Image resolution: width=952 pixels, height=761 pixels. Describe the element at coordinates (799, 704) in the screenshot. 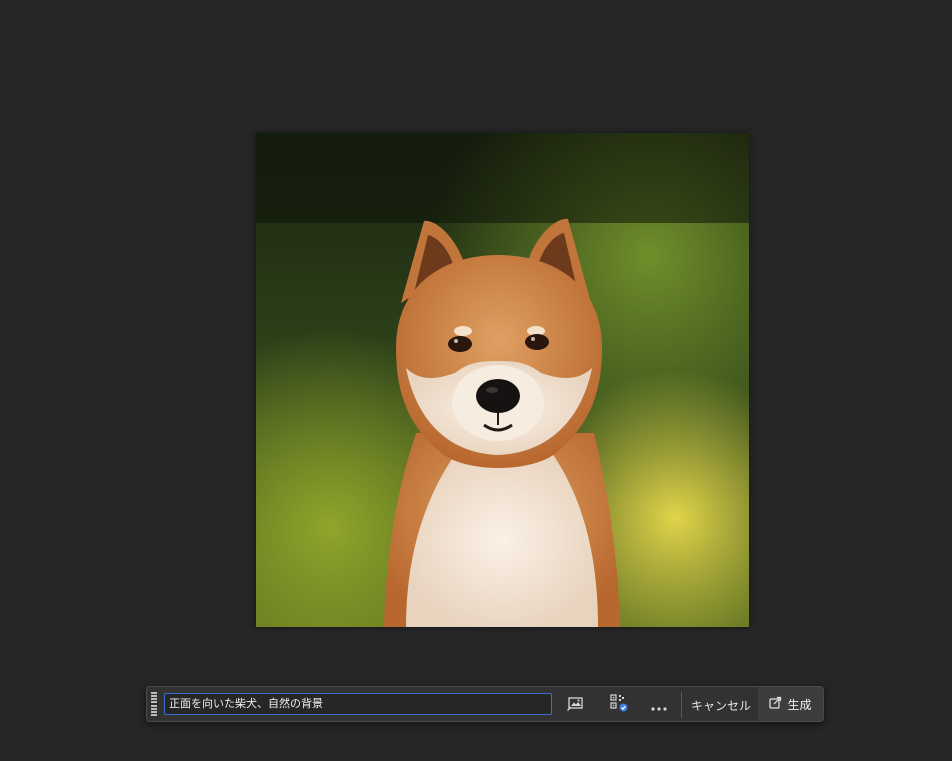

I see `generate-label: 生成` at that location.